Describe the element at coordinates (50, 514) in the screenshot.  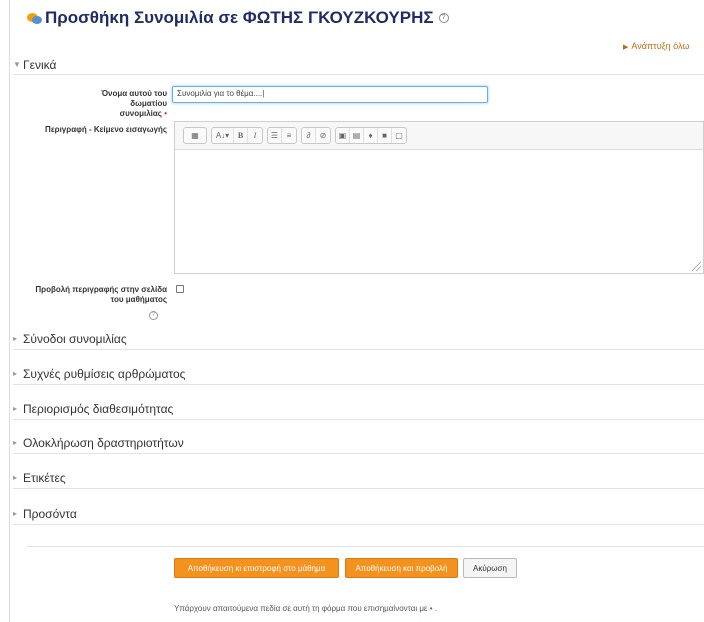
I see `section-competencies-label: Προσόντα` at that location.